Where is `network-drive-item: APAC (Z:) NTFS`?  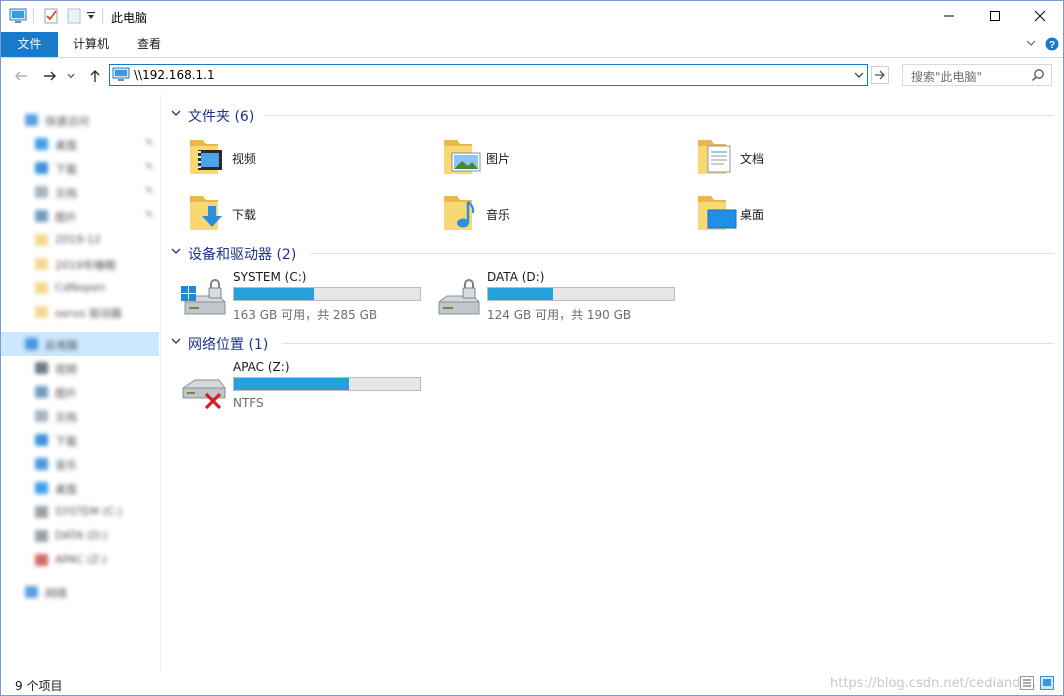 network-drive-item: APAC (Z:) NTFS is located at coordinates (309, 388).